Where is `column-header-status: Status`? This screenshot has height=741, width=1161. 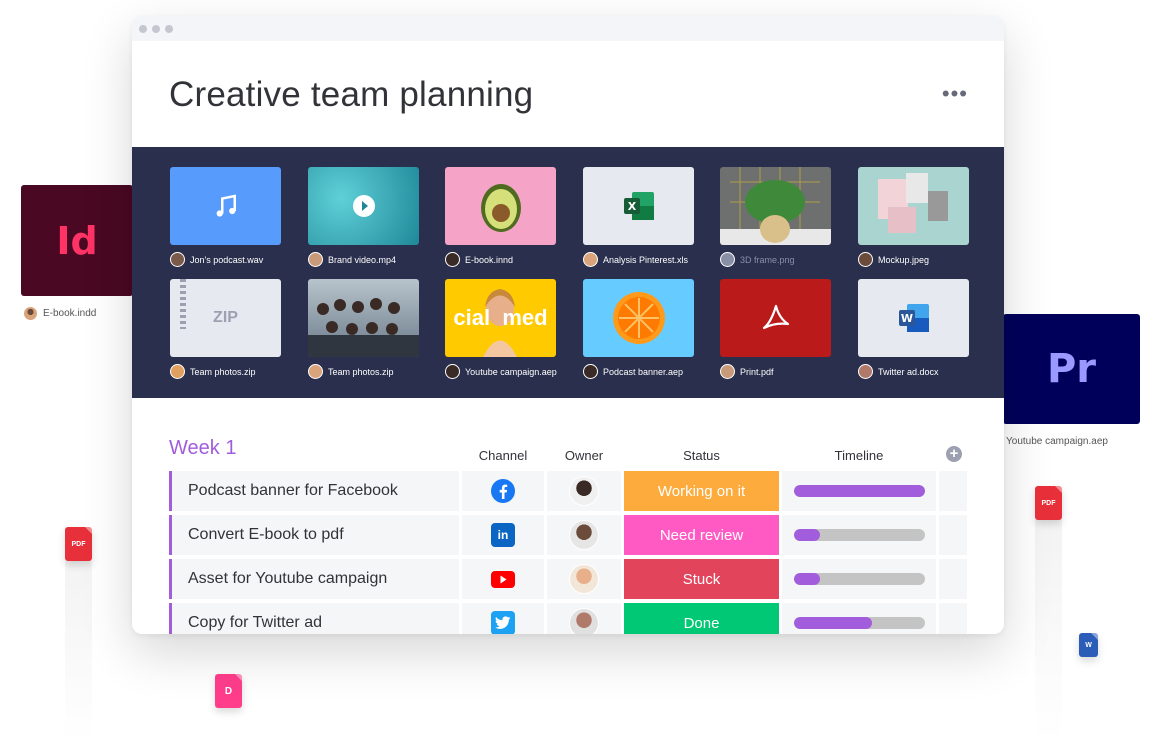
column-header-status: Status is located at coordinates (701, 455).